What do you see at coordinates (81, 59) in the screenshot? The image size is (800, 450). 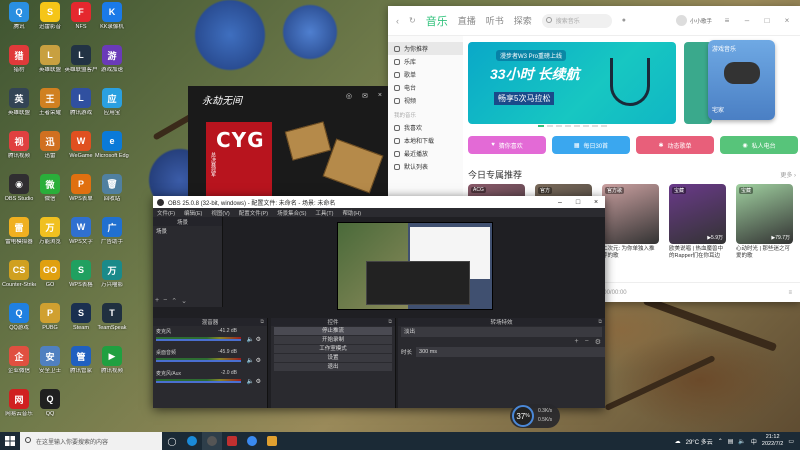 I see `desktop-icon: L 英雄联盟客户` at bounding box center [81, 59].